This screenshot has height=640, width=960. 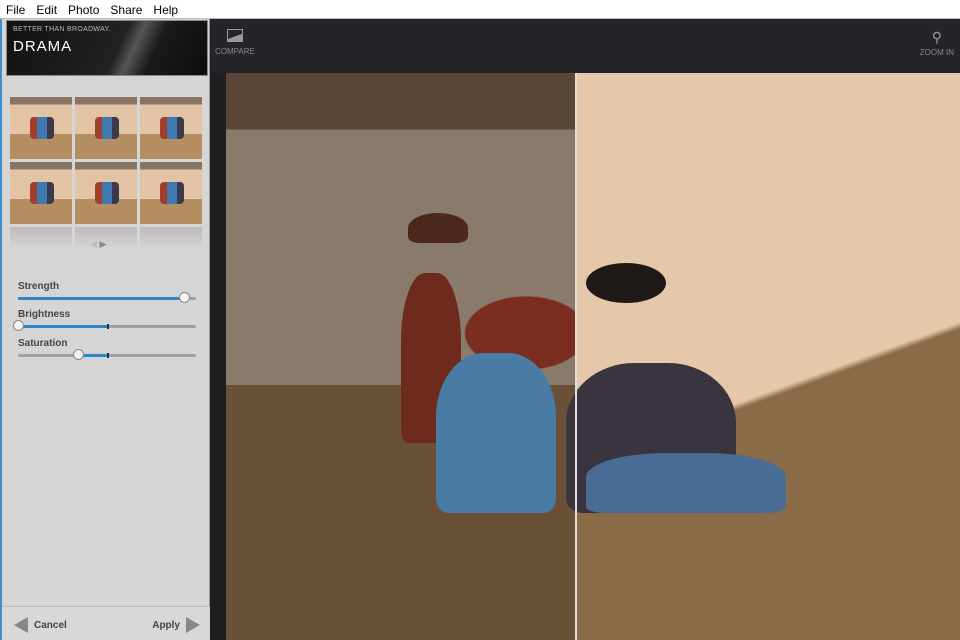 I want to click on compare-button: COMPARE, so click(x=235, y=42).